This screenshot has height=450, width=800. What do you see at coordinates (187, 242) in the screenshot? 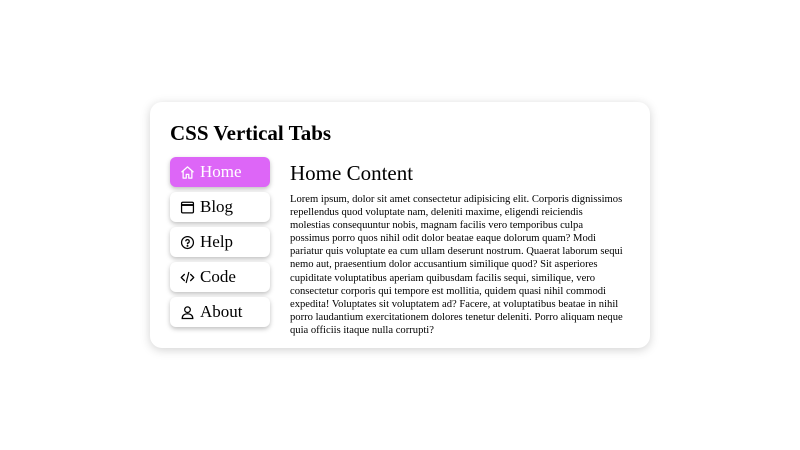
I see `help-circle-icon` at bounding box center [187, 242].